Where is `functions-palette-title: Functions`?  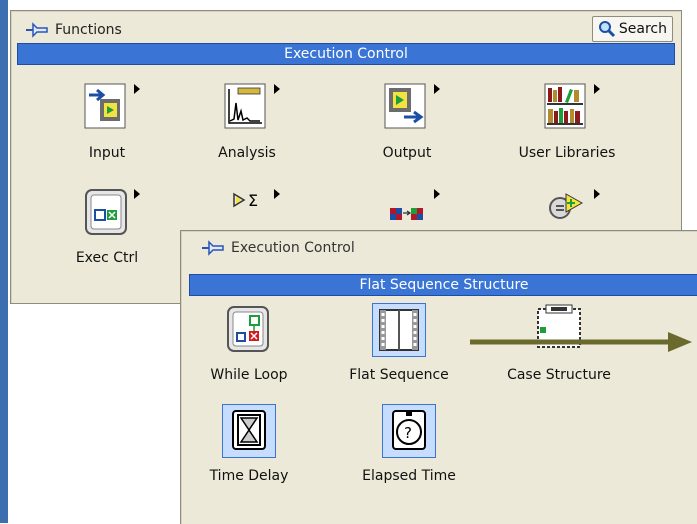 functions-palette-title: Functions is located at coordinates (73, 30).